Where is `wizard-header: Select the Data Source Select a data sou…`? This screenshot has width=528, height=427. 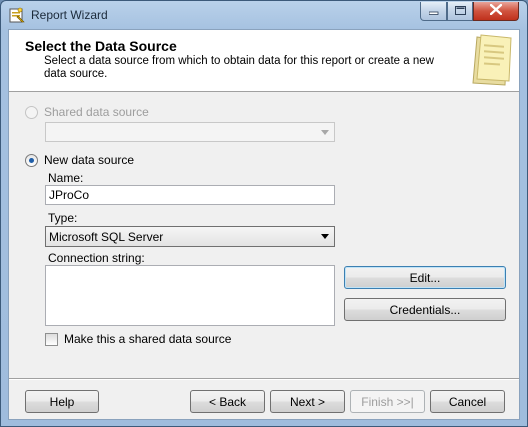
wizard-header: Select the Data Source Select a data sou… is located at coordinates (264, 61).